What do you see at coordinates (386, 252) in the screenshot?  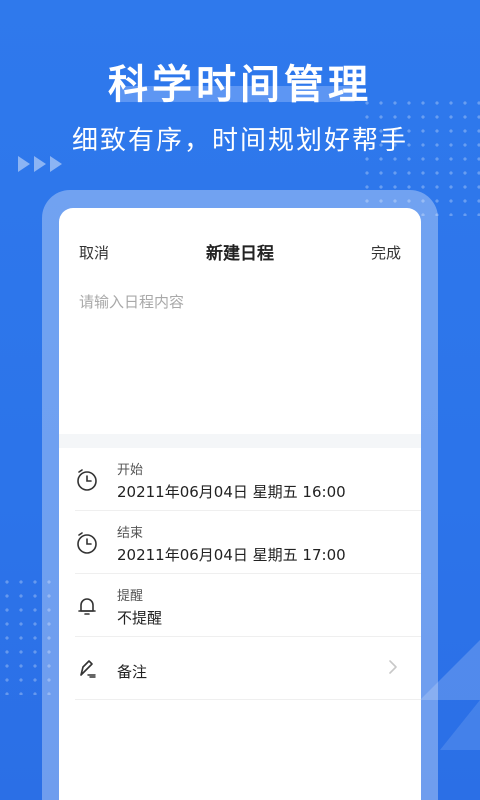 I see `done-button: 完成` at bounding box center [386, 252].